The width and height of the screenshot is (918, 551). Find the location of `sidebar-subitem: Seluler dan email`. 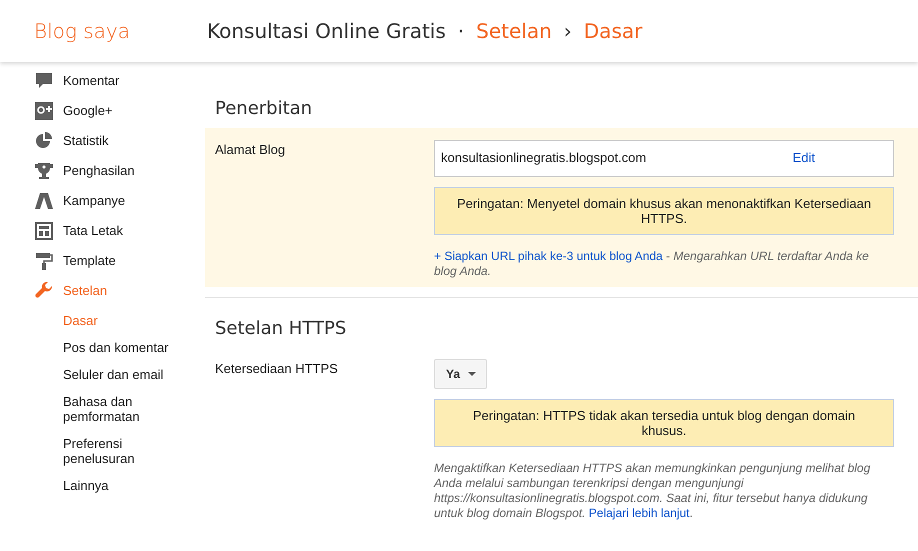

sidebar-subitem: Seluler dan email is located at coordinates (123, 374).